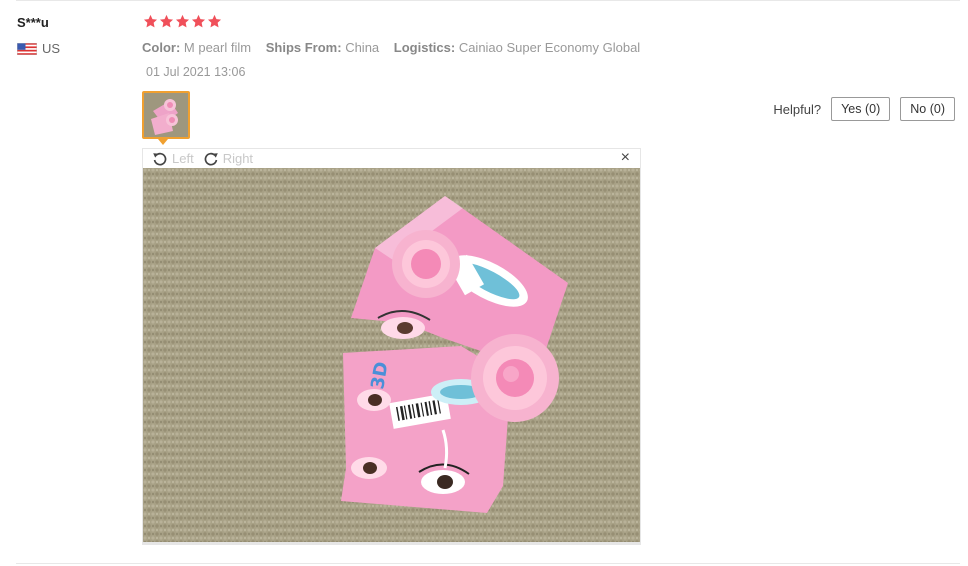 This screenshot has width=968, height=566. What do you see at coordinates (488, 563) in the screenshot?
I see `bottom-divider` at bounding box center [488, 563].